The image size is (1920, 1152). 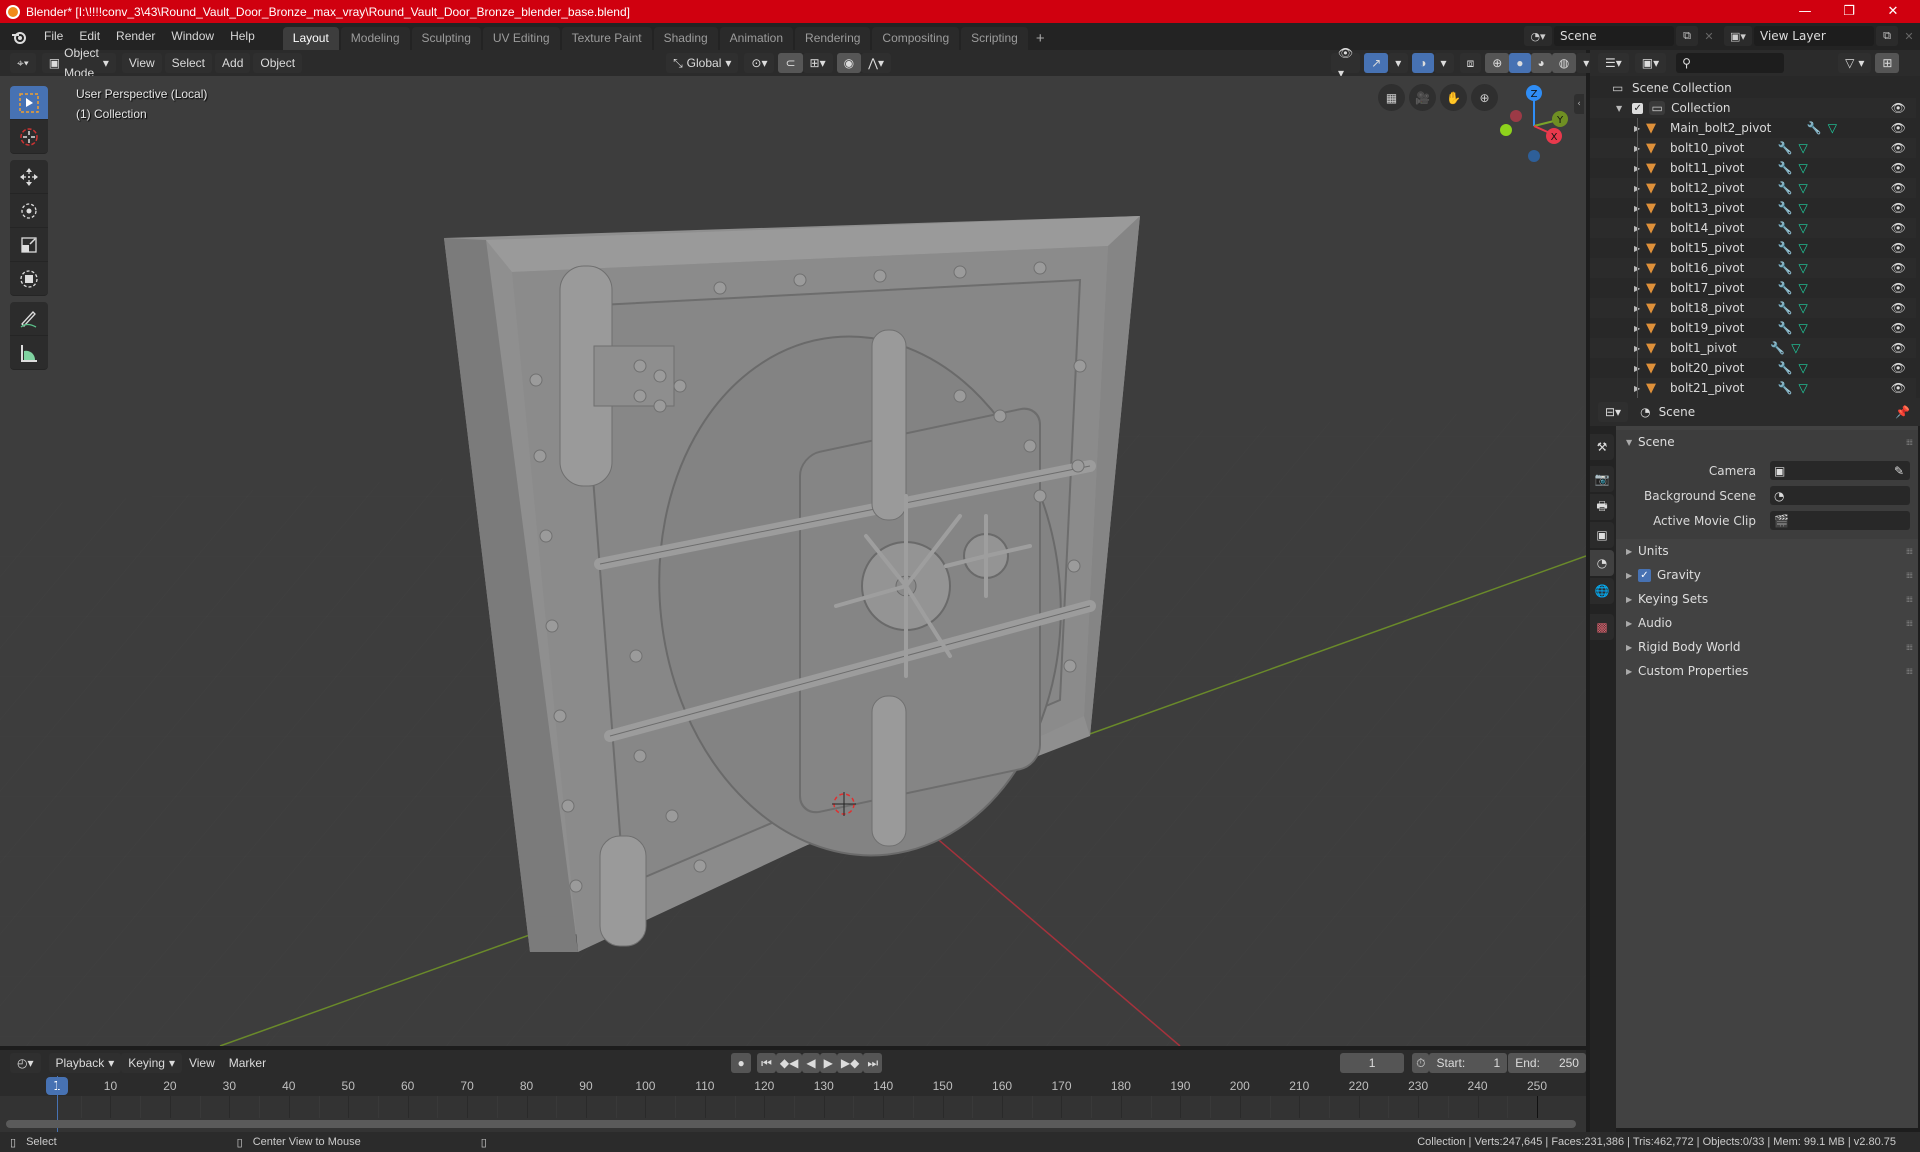 I want to click on camera-view-icon: 🎥, so click(x=1422, y=97).